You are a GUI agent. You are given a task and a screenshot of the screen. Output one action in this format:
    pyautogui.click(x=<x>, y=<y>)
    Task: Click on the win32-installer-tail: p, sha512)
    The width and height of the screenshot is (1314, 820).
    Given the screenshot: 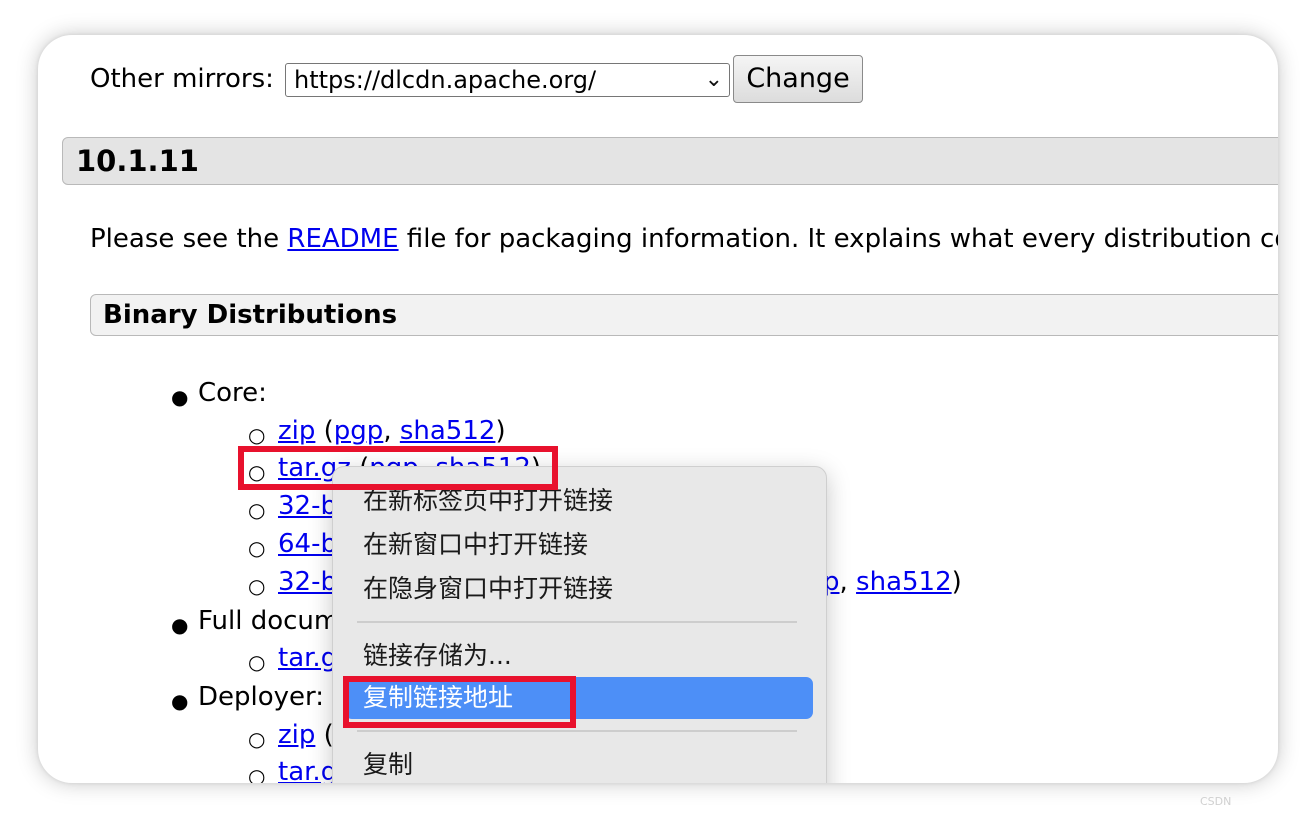 What is the action you would take?
    pyautogui.click(x=892, y=582)
    